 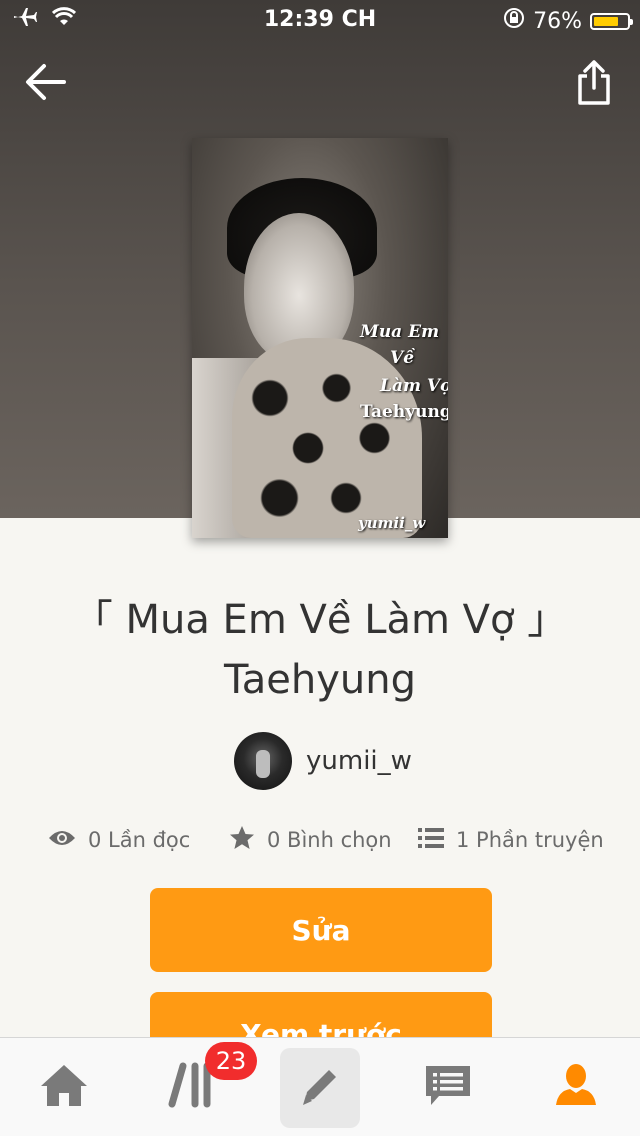 What do you see at coordinates (392, 523) in the screenshot?
I see `cover-author-tag: yumii_w` at bounding box center [392, 523].